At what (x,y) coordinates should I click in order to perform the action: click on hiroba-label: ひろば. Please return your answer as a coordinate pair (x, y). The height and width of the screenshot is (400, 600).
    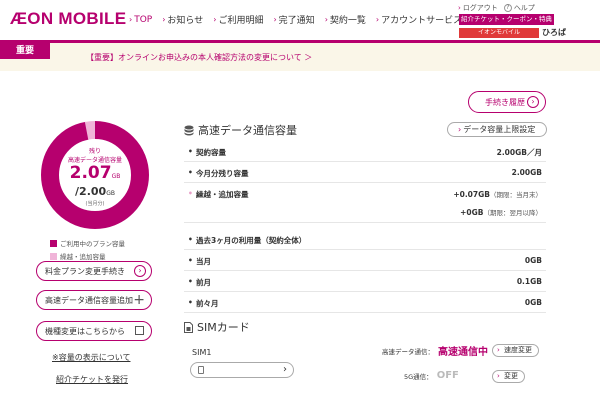
    Looking at the image, I should click on (554, 32).